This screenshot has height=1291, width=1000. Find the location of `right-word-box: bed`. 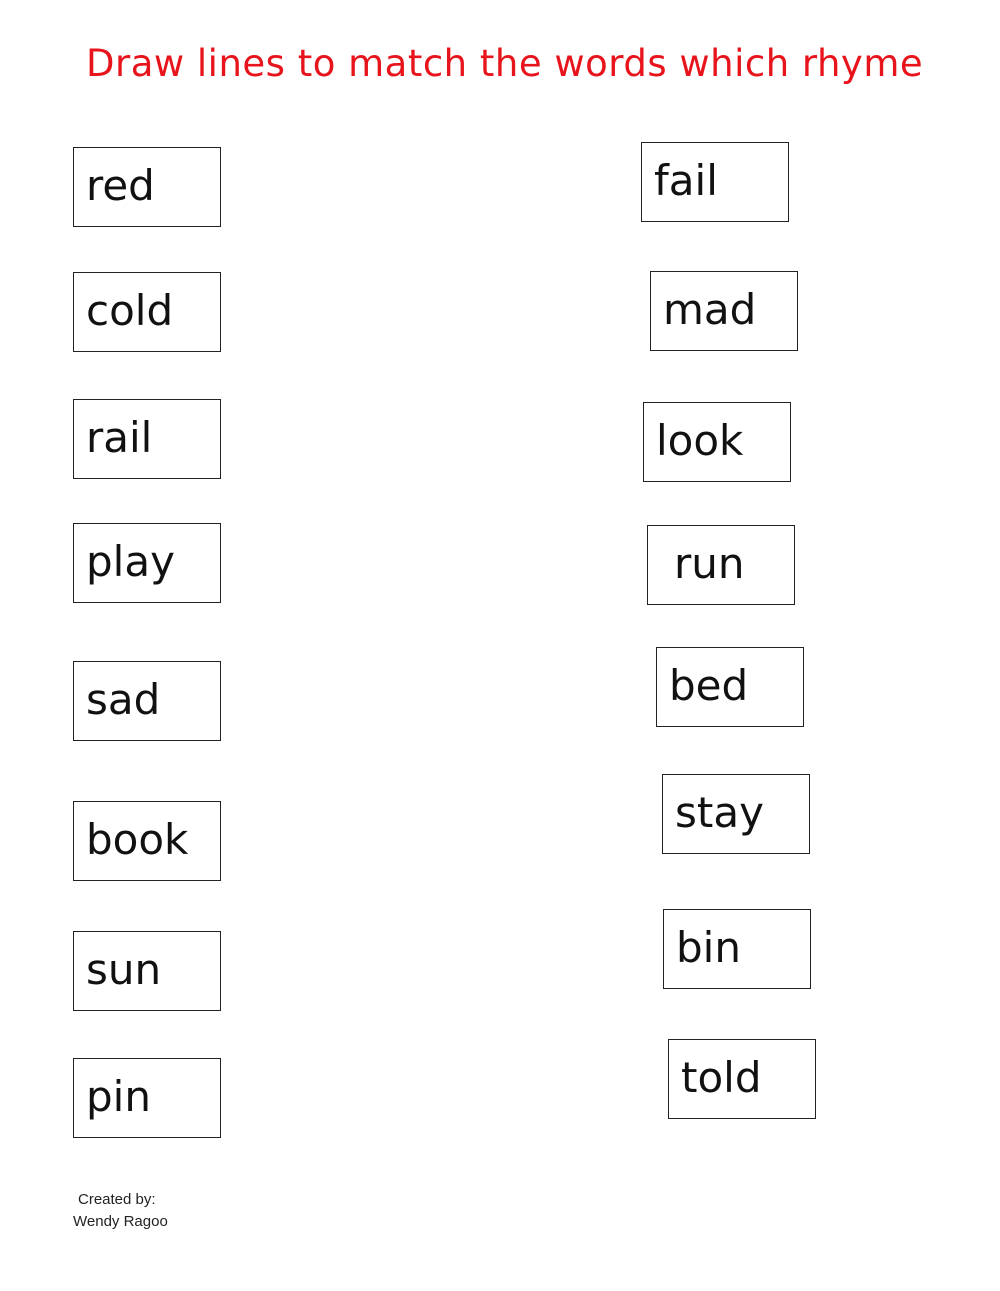

right-word-box: bed is located at coordinates (730, 687).